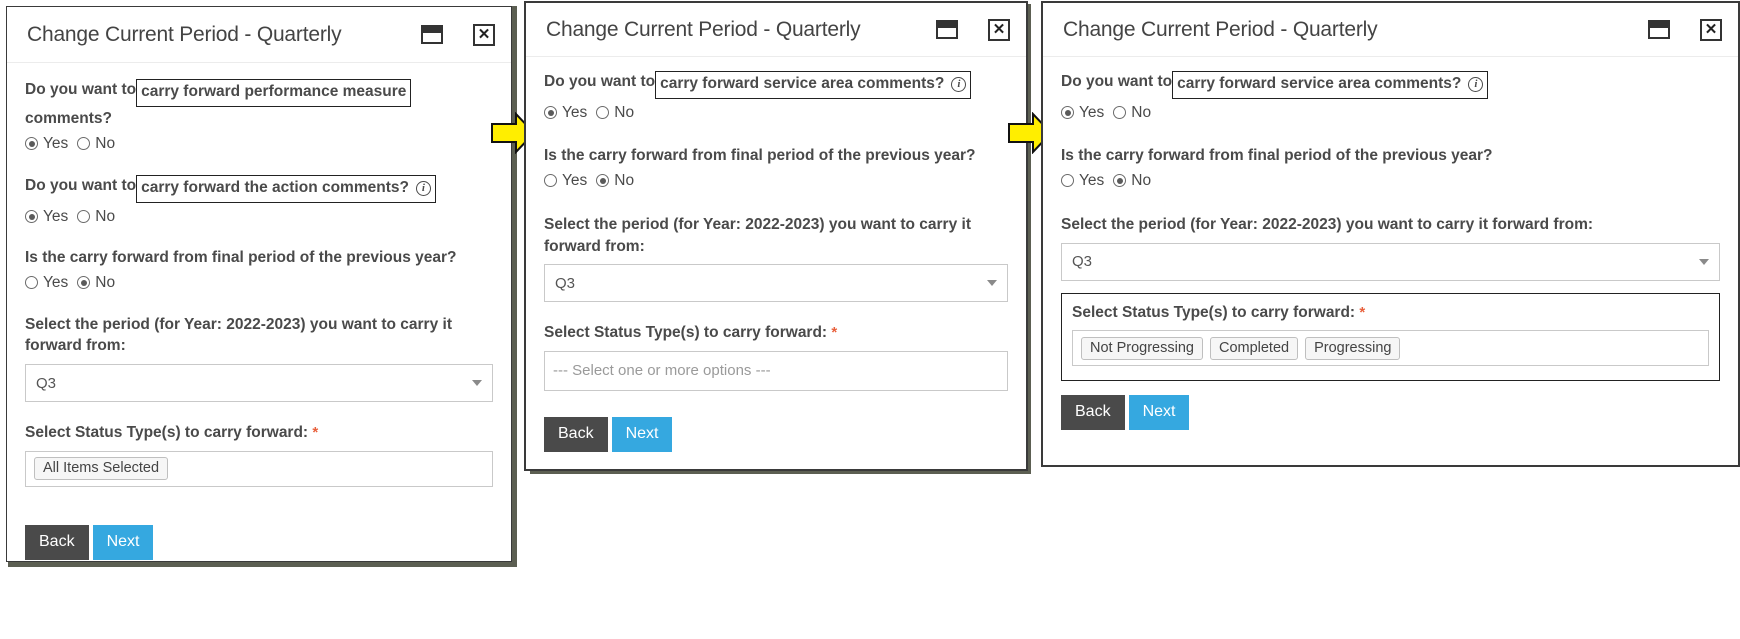 This screenshot has height=639, width=1740. What do you see at coordinates (286, 188) in the screenshot?
I see `question-highlight-box: carry forward the action comments? i` at bounding box center [286, 188].